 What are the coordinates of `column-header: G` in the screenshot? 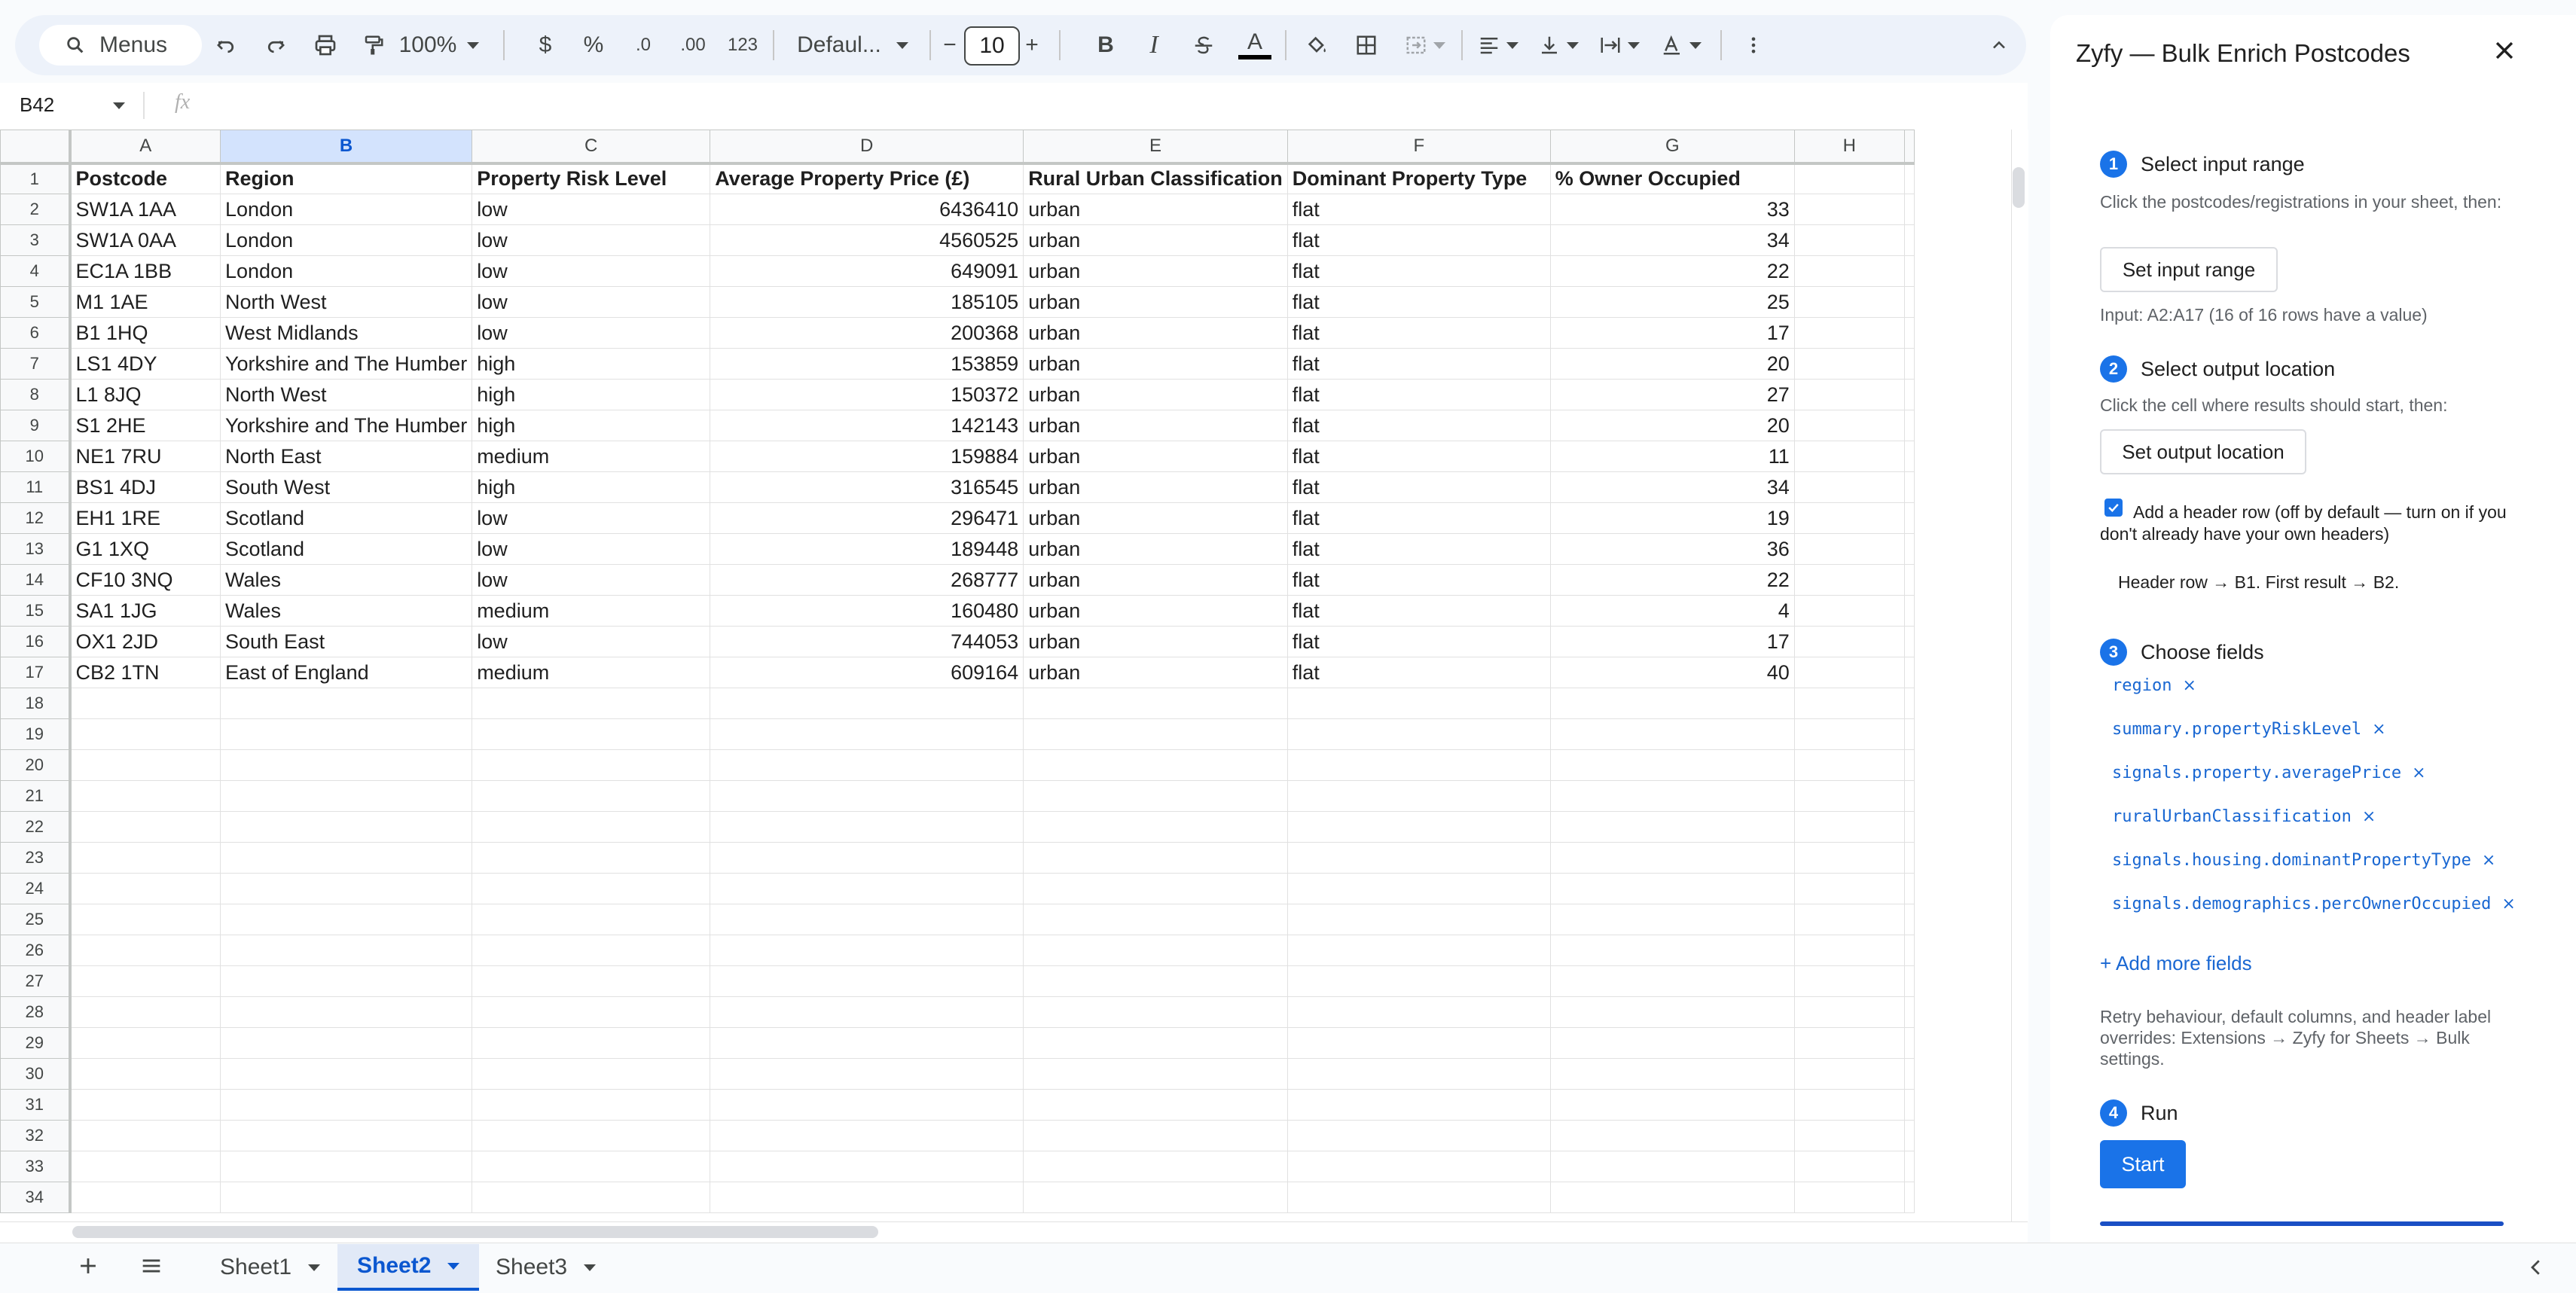 It's located at (1672, 147).